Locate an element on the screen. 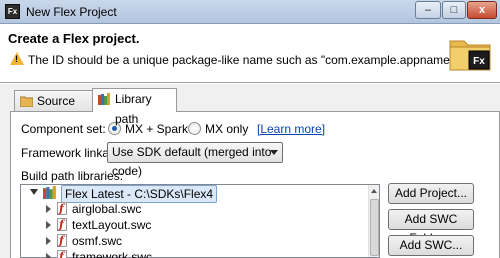  tree-item-label: framework.swc is located at coordinates (112, 254).